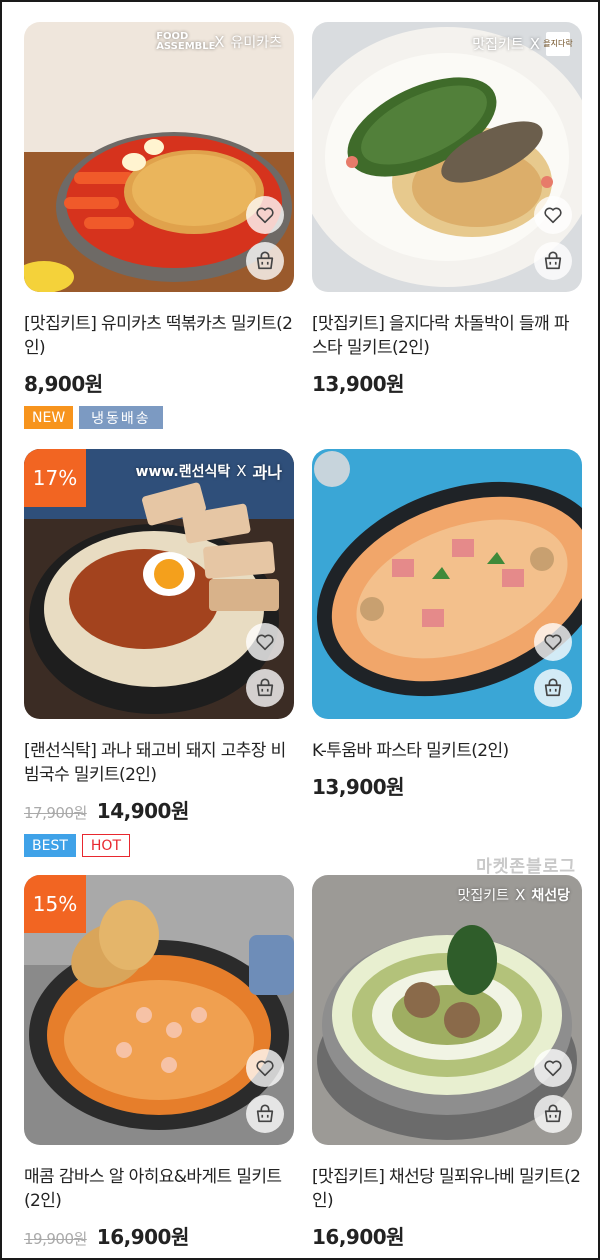 This screenshot has width=600, height=1260. What do you see at coordinates (50, 845) in the screenshot?
I see `best-badge: BEST` at bounding box center [50, 845].